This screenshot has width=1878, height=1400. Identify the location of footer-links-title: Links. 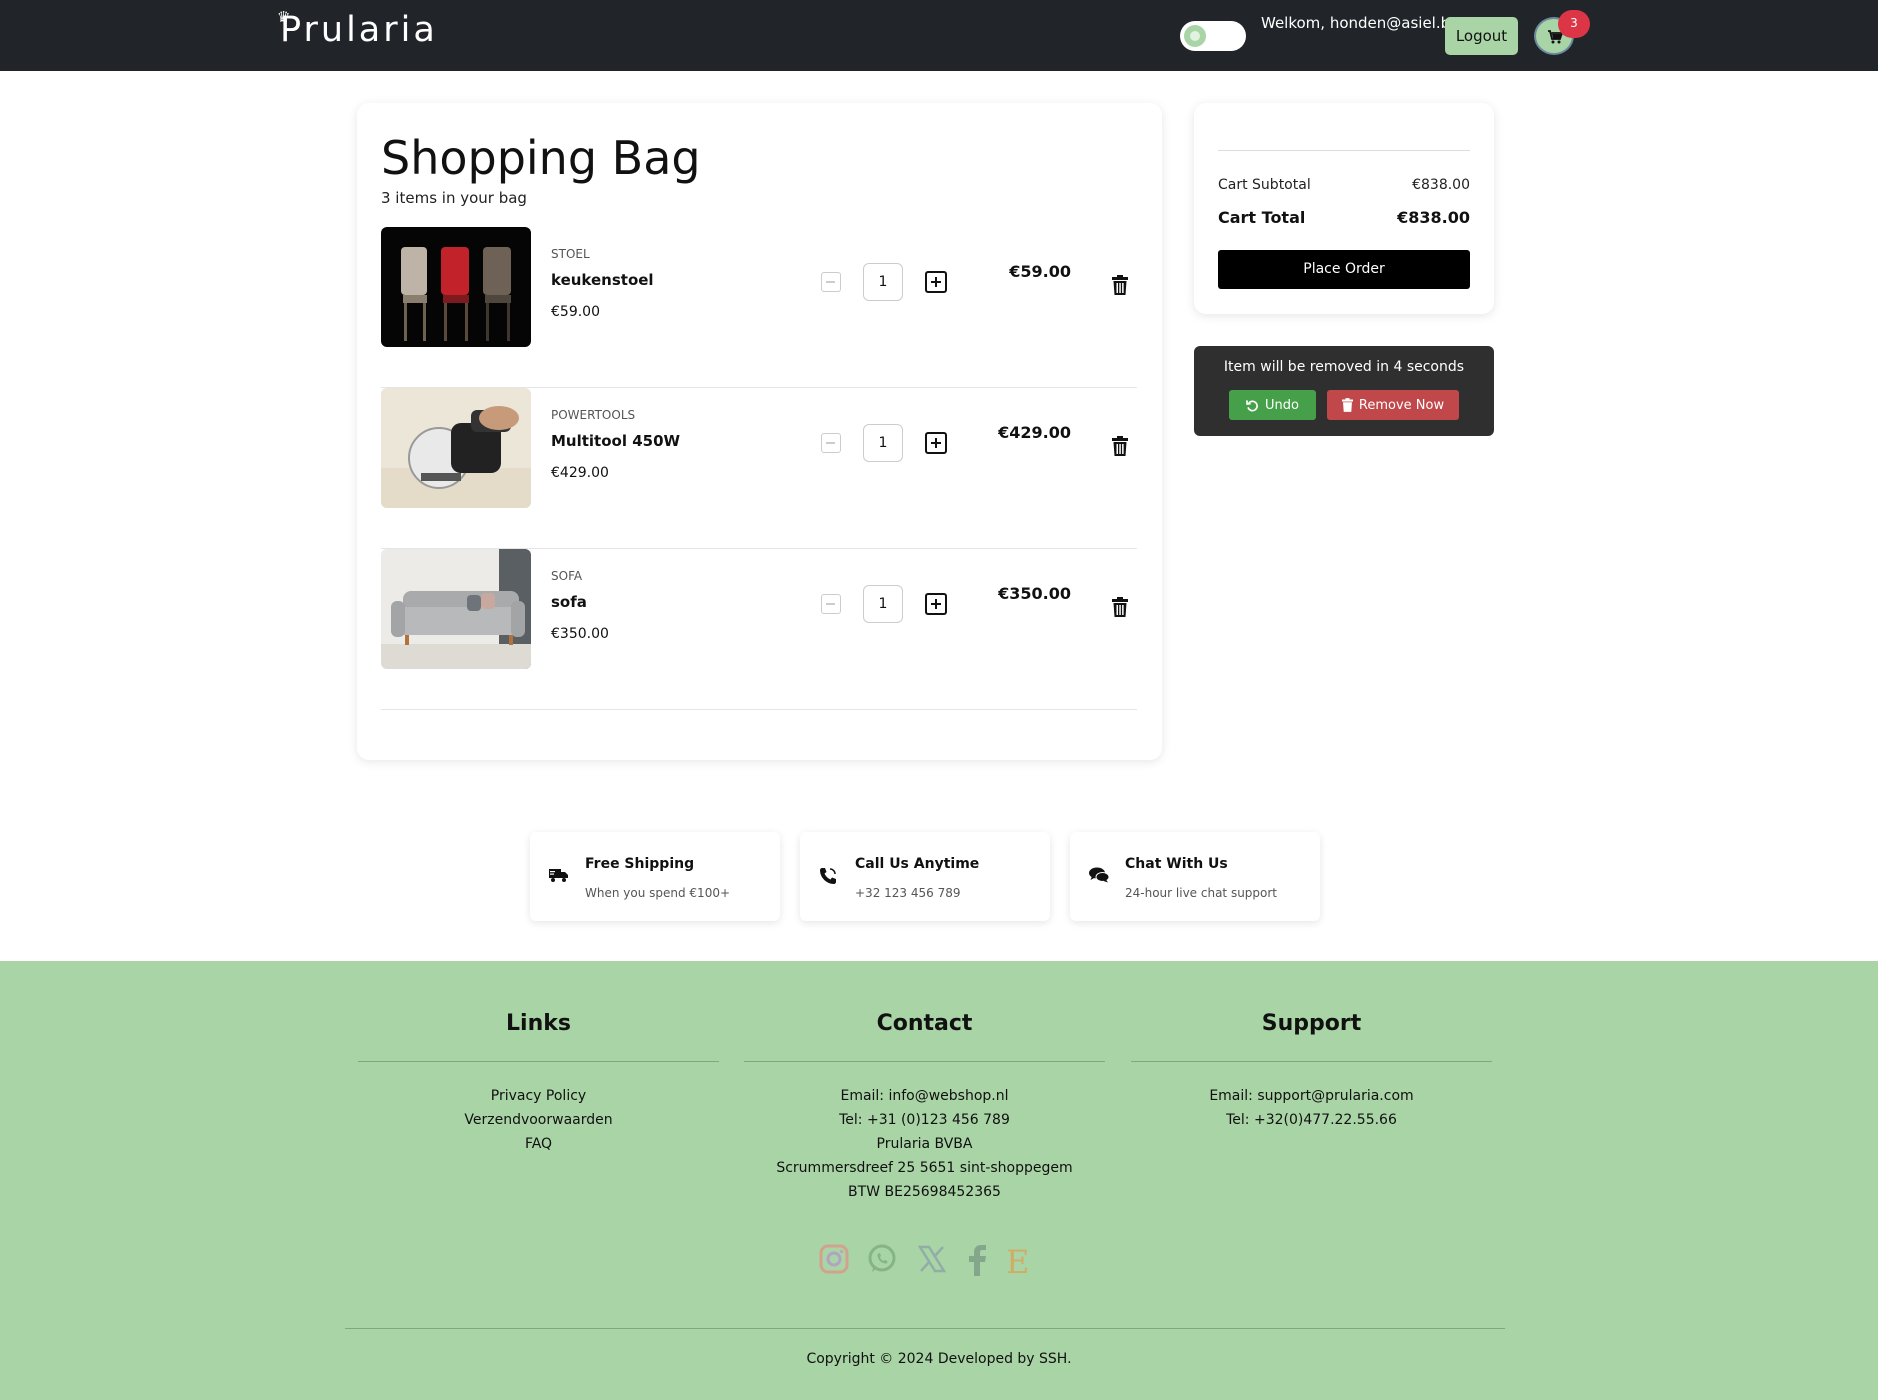
(538, 1023).